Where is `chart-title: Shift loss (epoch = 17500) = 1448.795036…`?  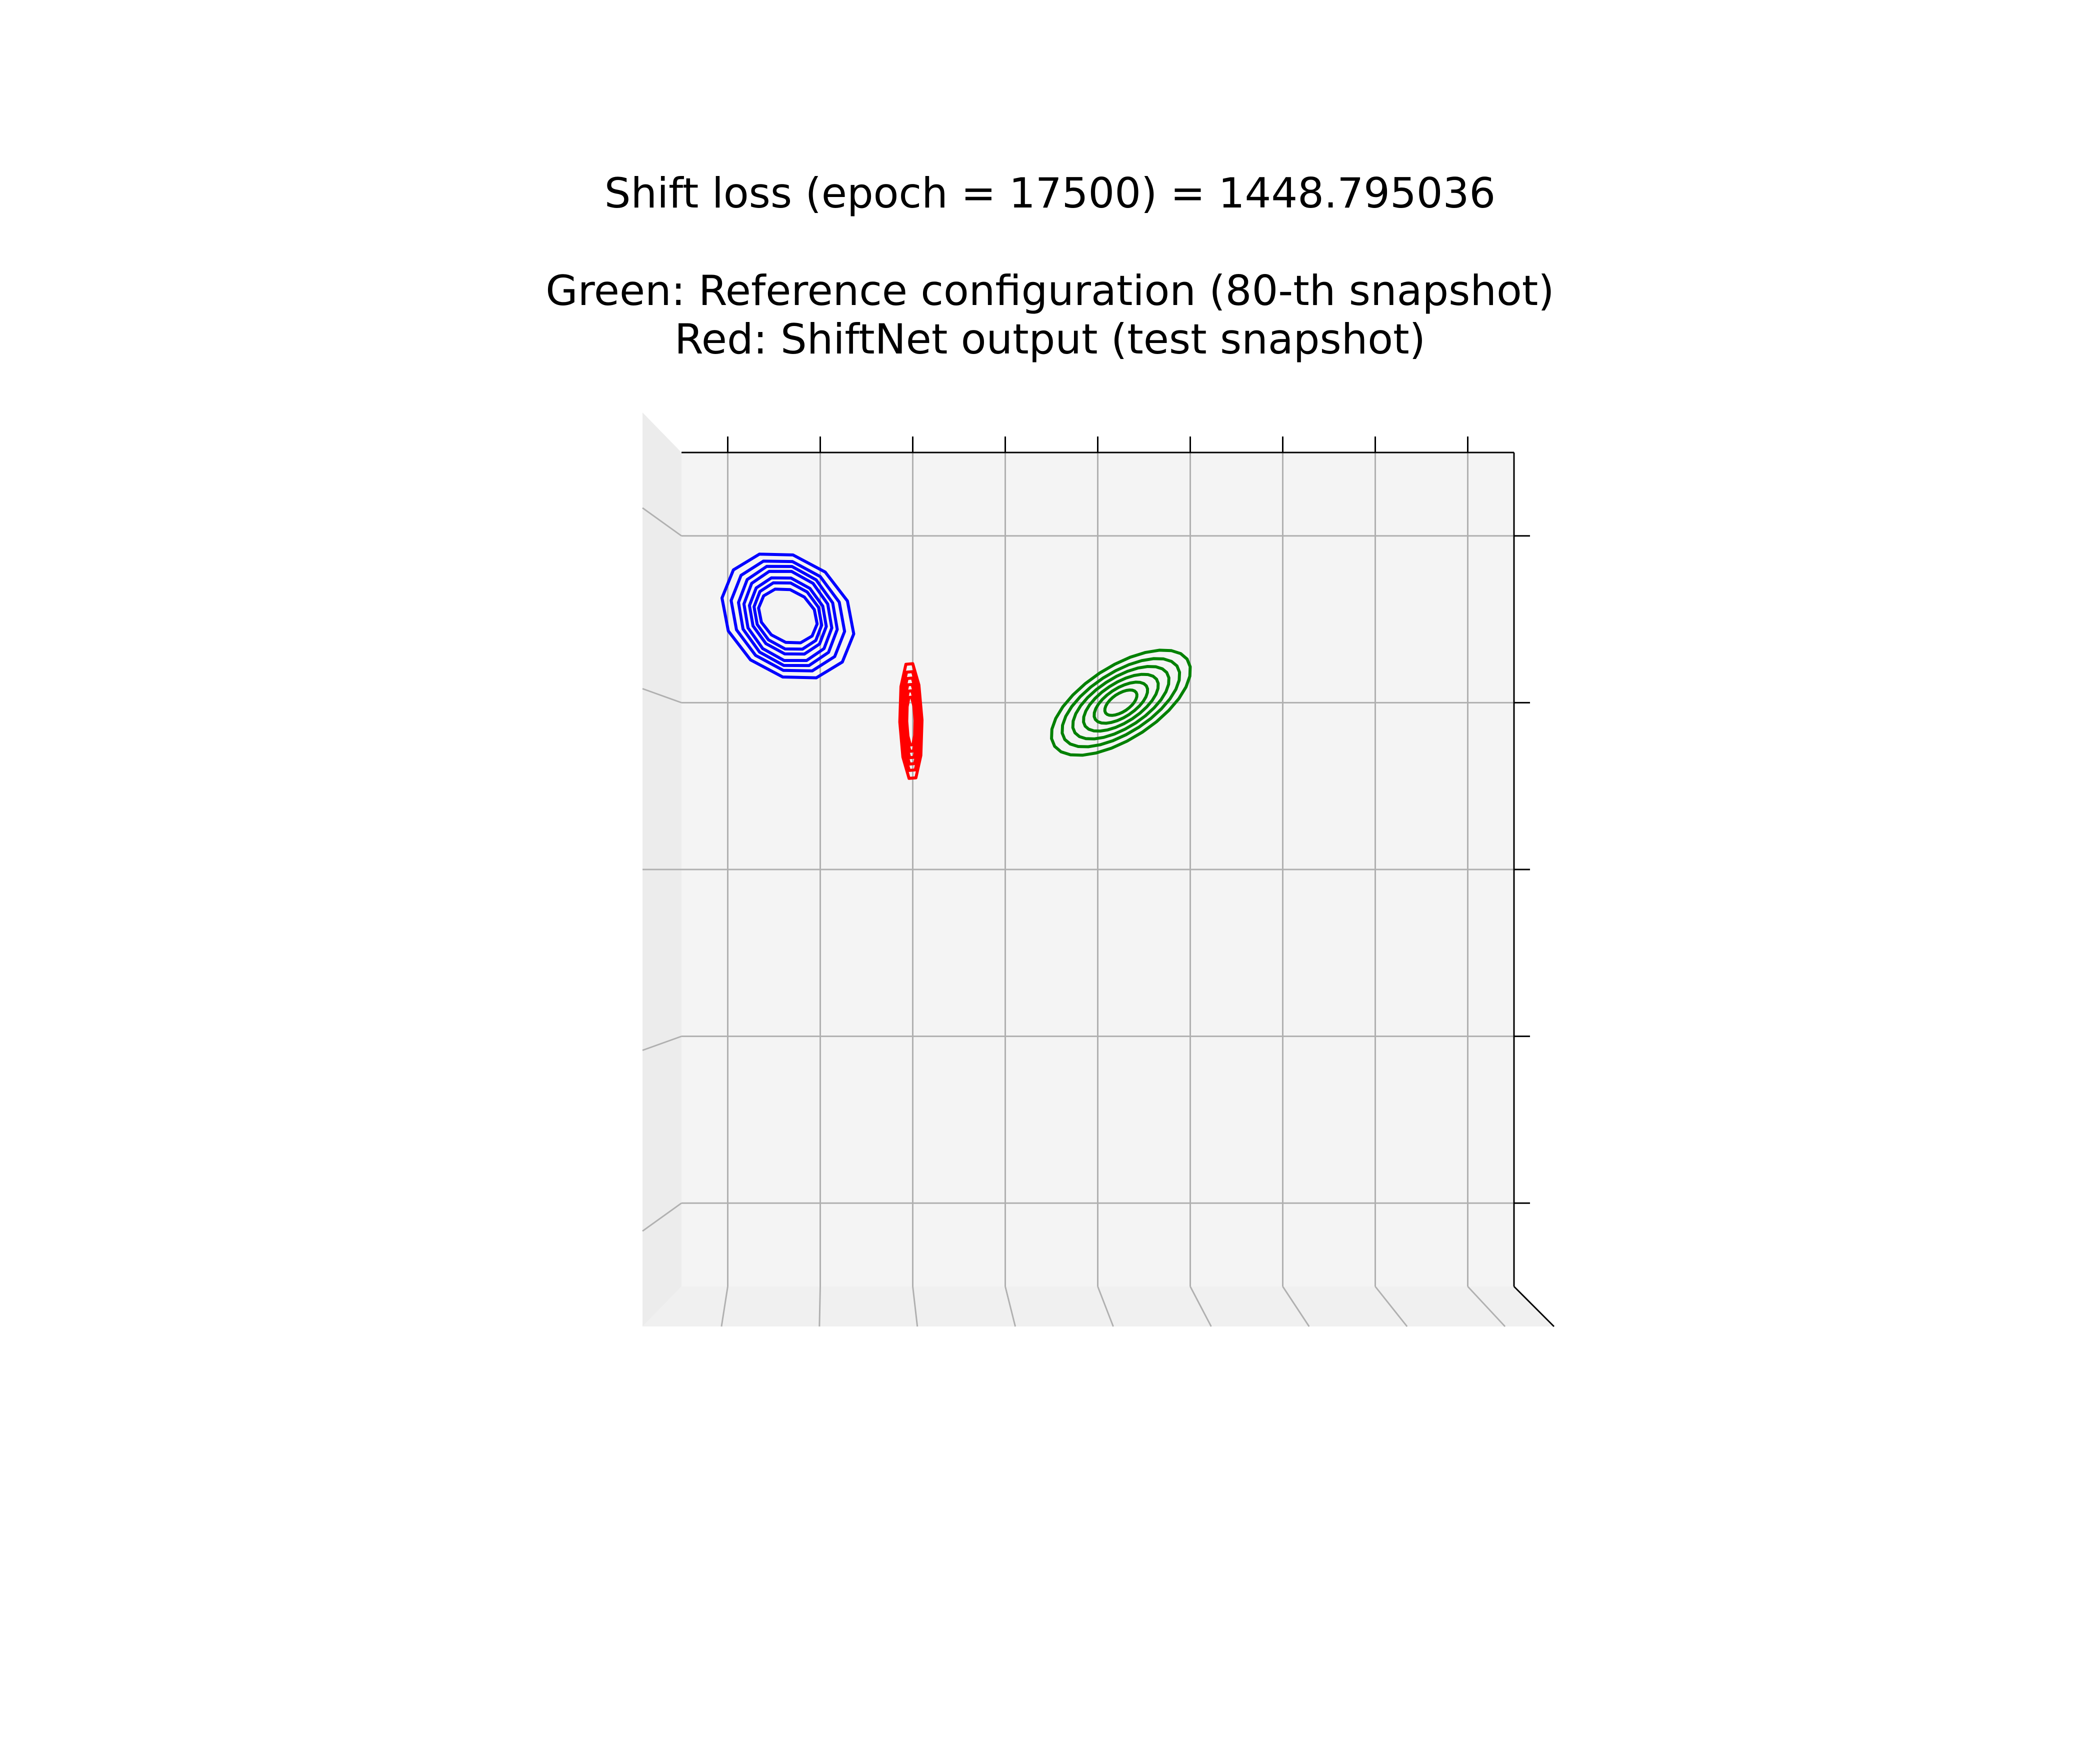 chart-title: Shift loss (epoch = 17500) = 1448.795036… is located at coordinates (1050, 266).